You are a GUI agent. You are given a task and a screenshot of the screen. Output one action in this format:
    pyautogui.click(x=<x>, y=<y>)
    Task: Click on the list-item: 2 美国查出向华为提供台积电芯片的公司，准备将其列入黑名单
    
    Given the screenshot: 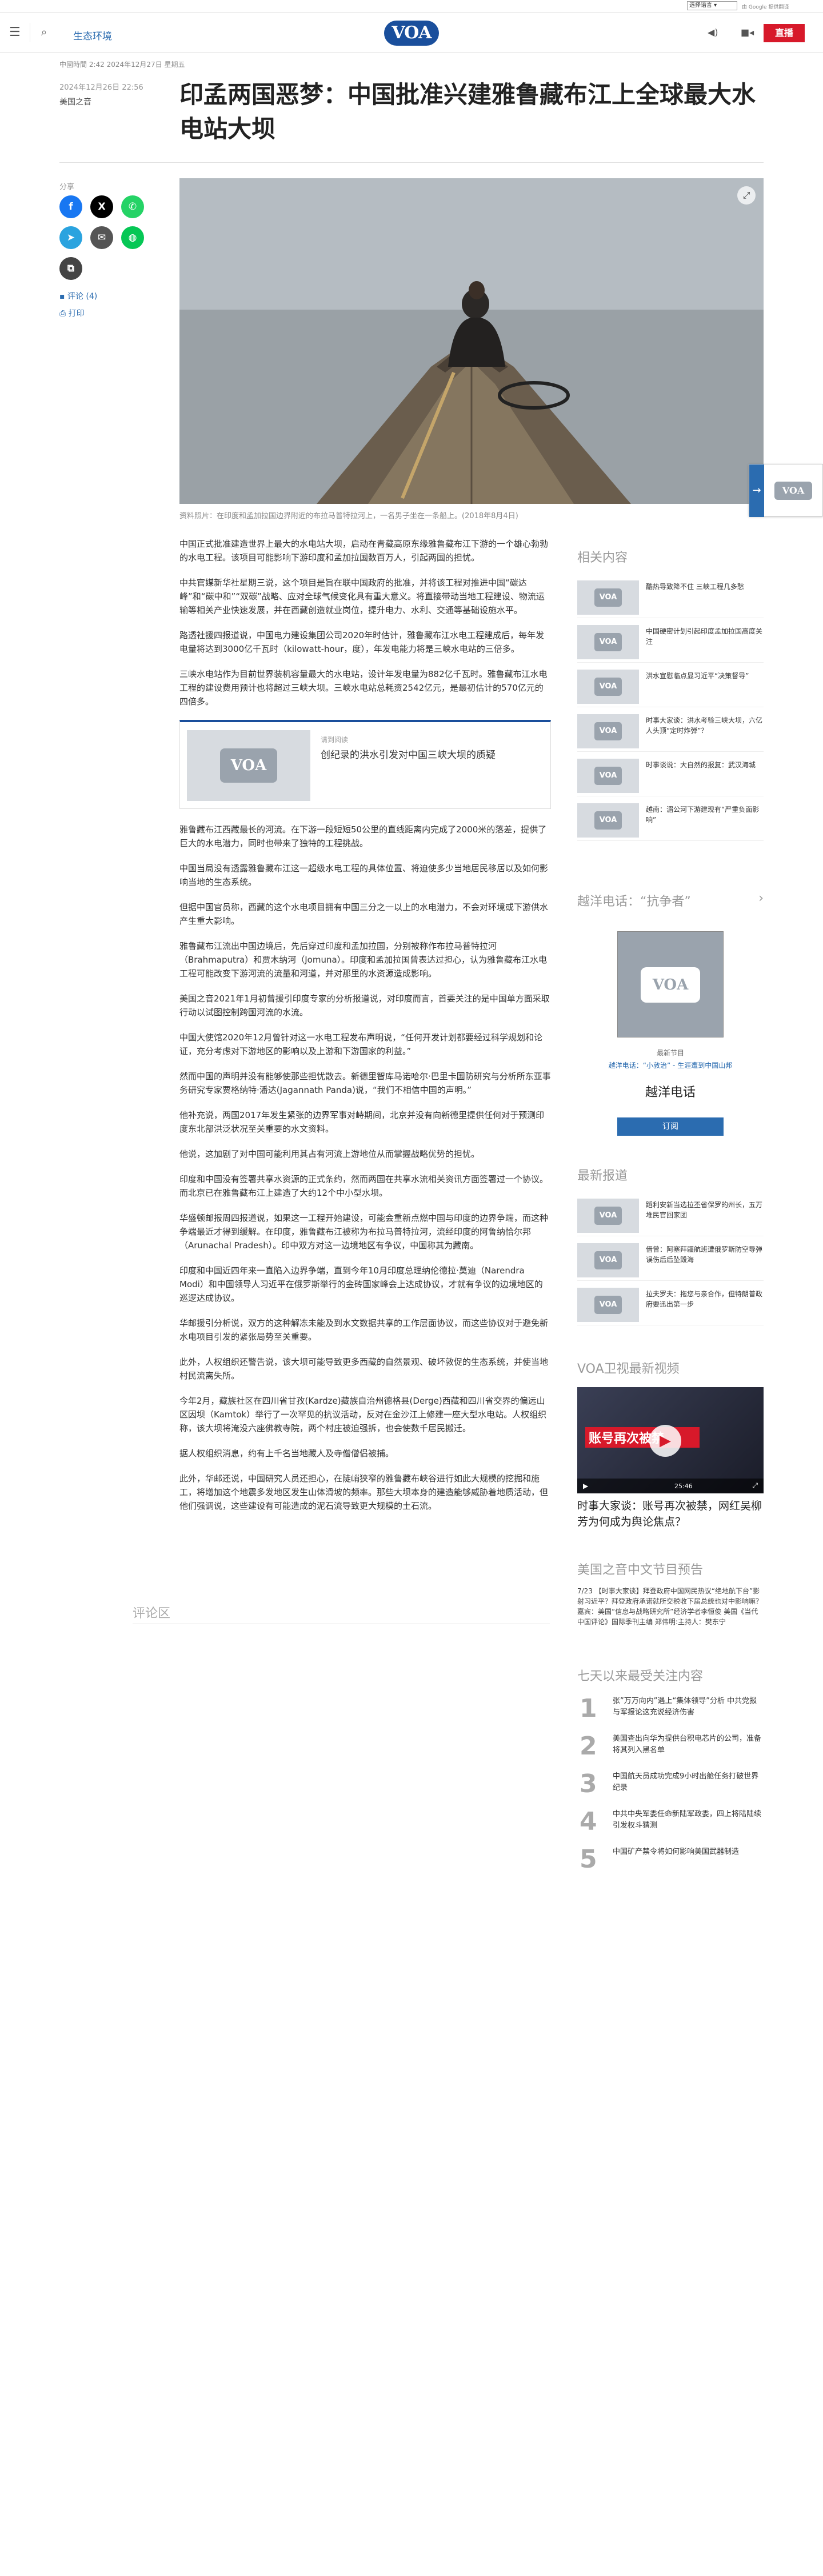 What is the action you would take?
    pyautogui.click(x=670, y=1749)
    